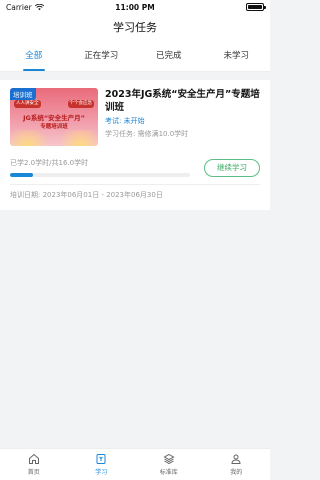 This screenshot has height=480, width=320. Describe the element at coordinates (54, 127) in the screenshot. I see `cover-subtitle: 专题培训班` at that location.